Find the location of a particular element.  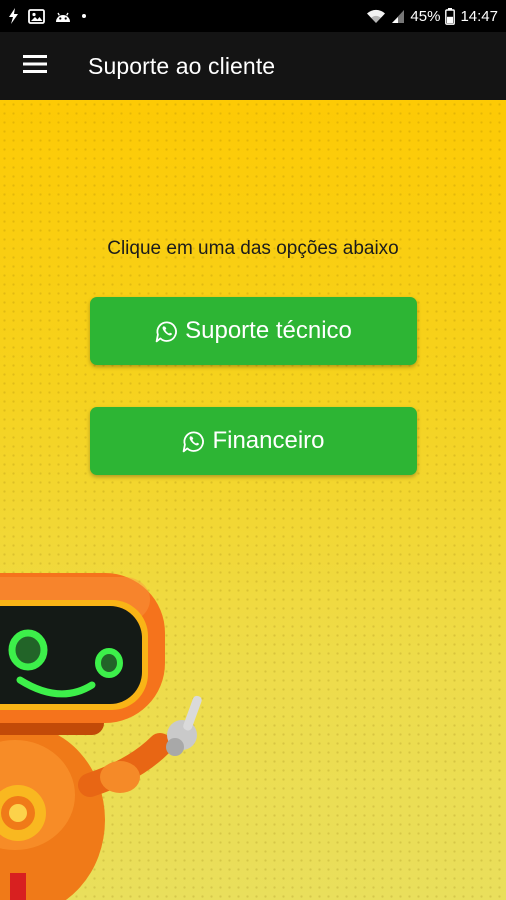

instruction-text: Clique em uma das opções abaixo is located at coordinates (253, 248).